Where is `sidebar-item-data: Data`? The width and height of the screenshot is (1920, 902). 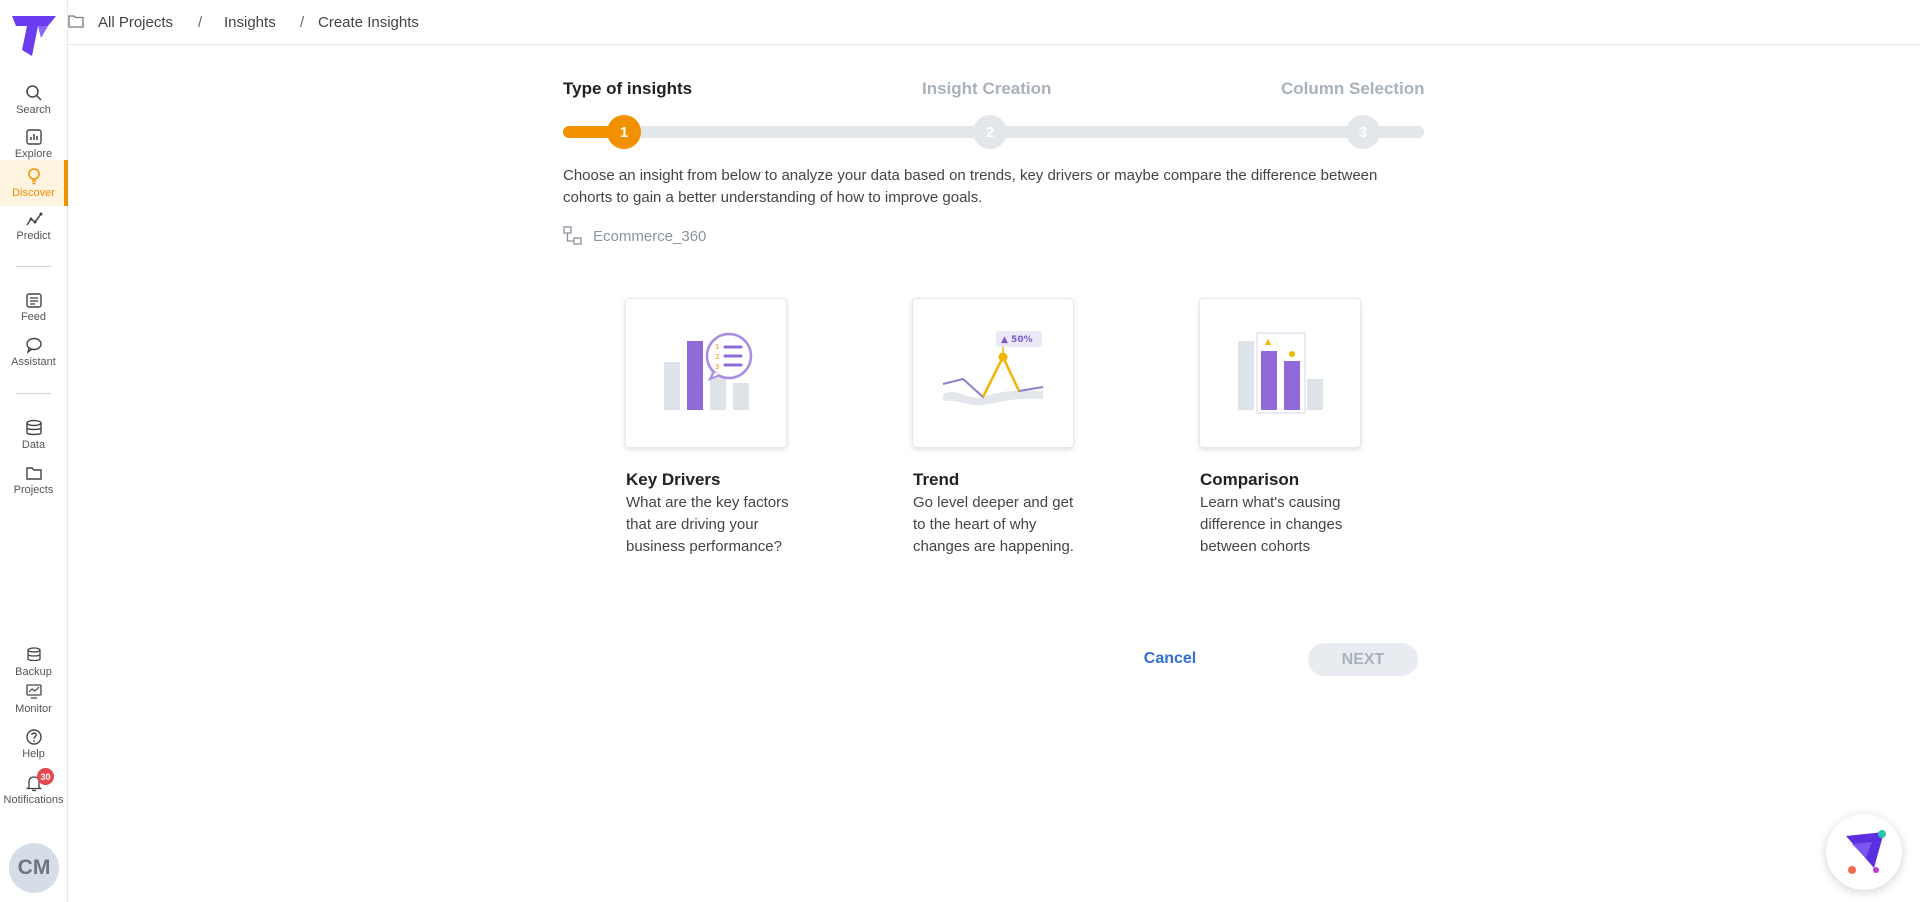 sidebar-item-data: Data is located at coordinates (33, 435).